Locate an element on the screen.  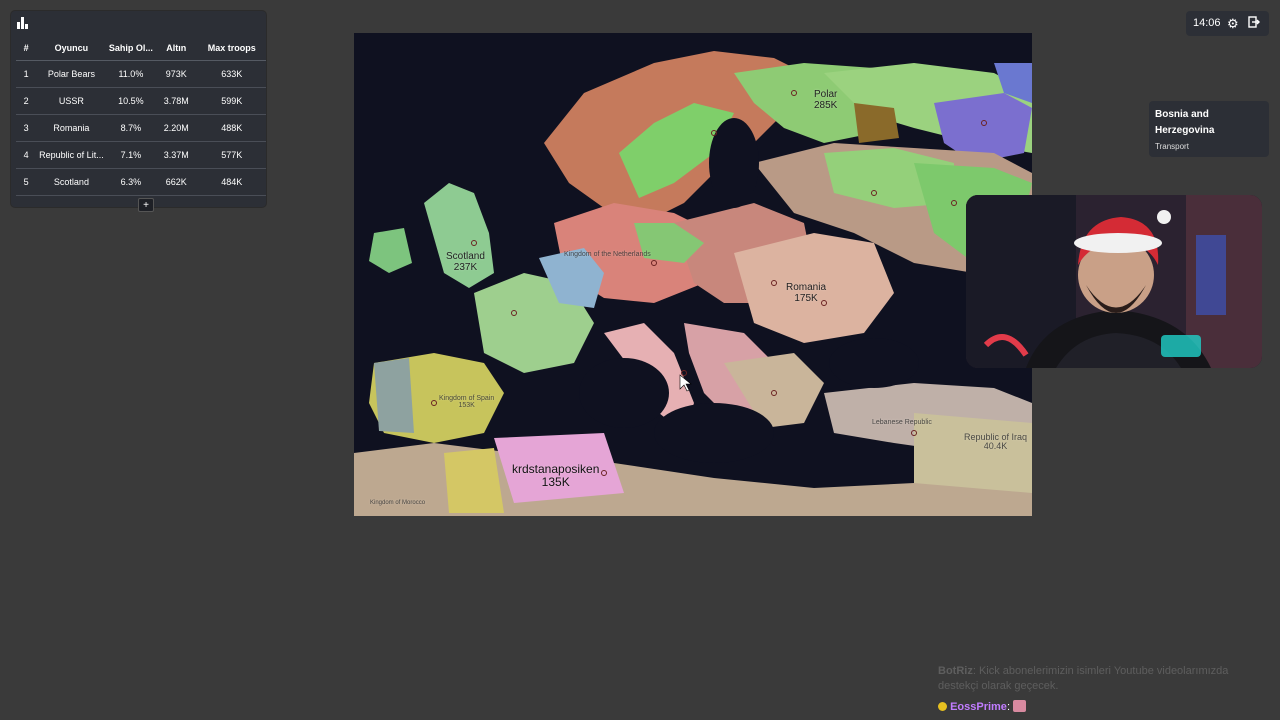
row-gold: 3.78M is located at coordinates (176, 101).